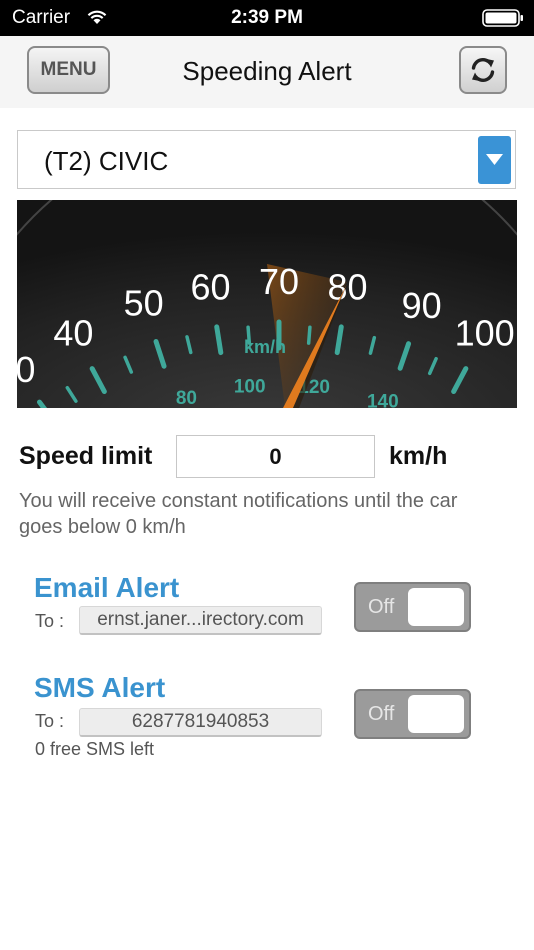  I want to click on dial-outer-label: 90, so click(422, 305).